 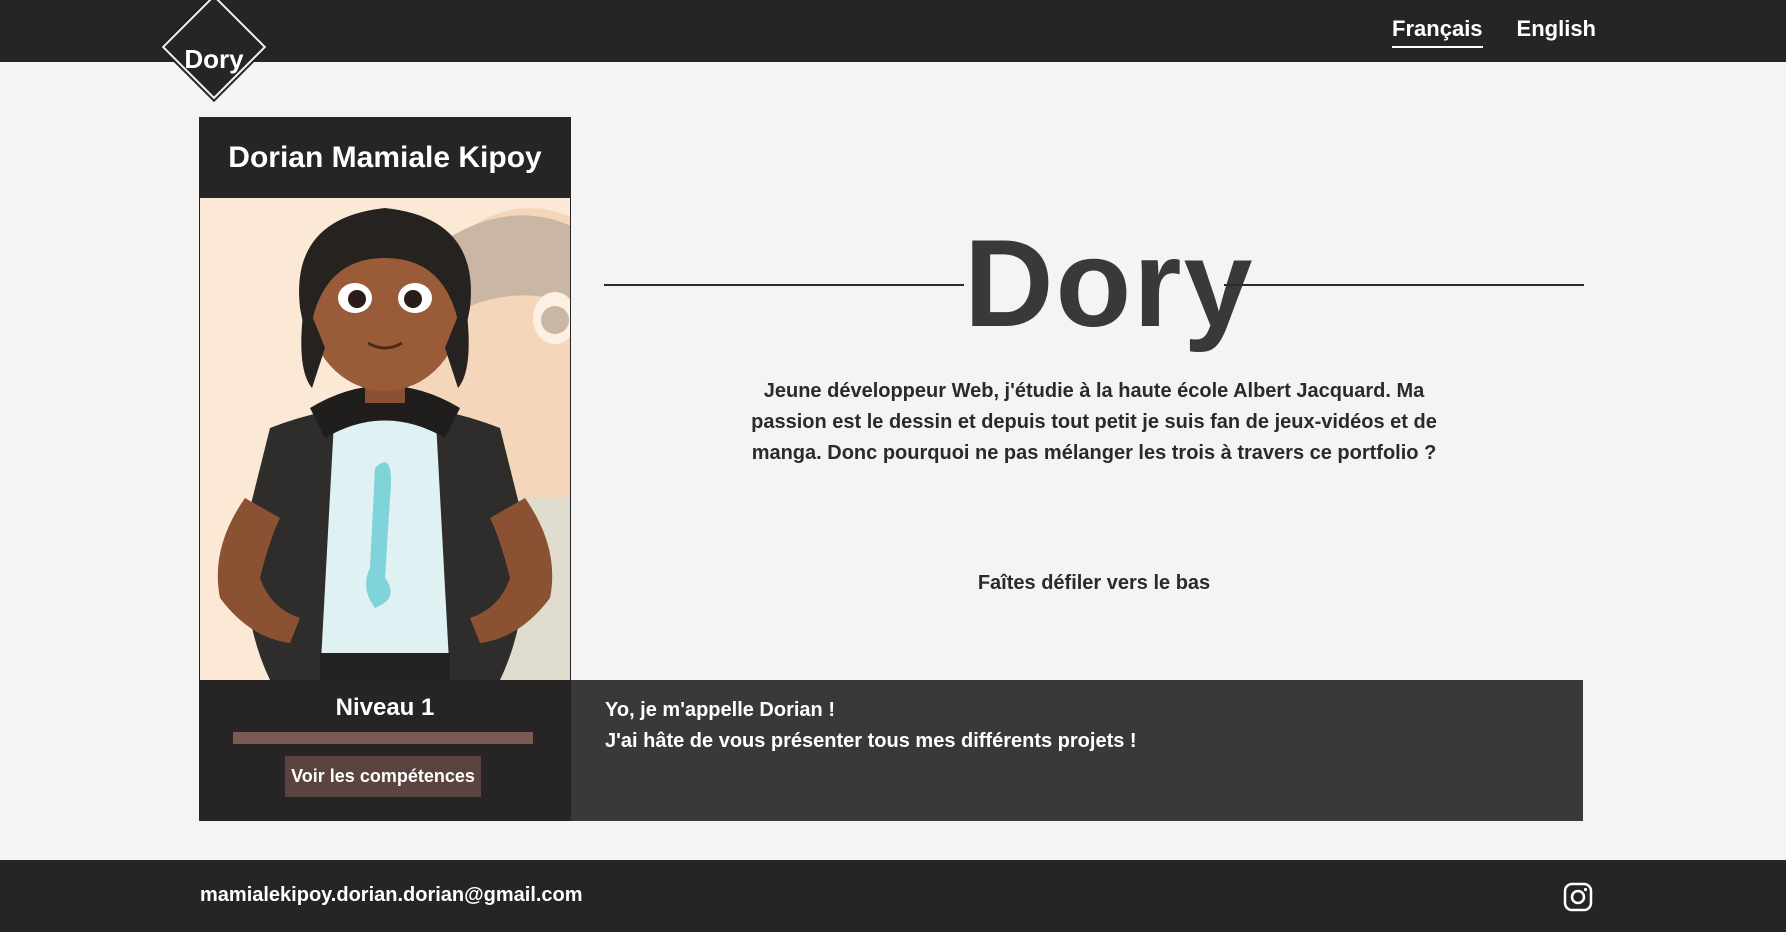 I want to click on level-panel: Niveau 1 Voir les compétences, so click(x=385, y=750).